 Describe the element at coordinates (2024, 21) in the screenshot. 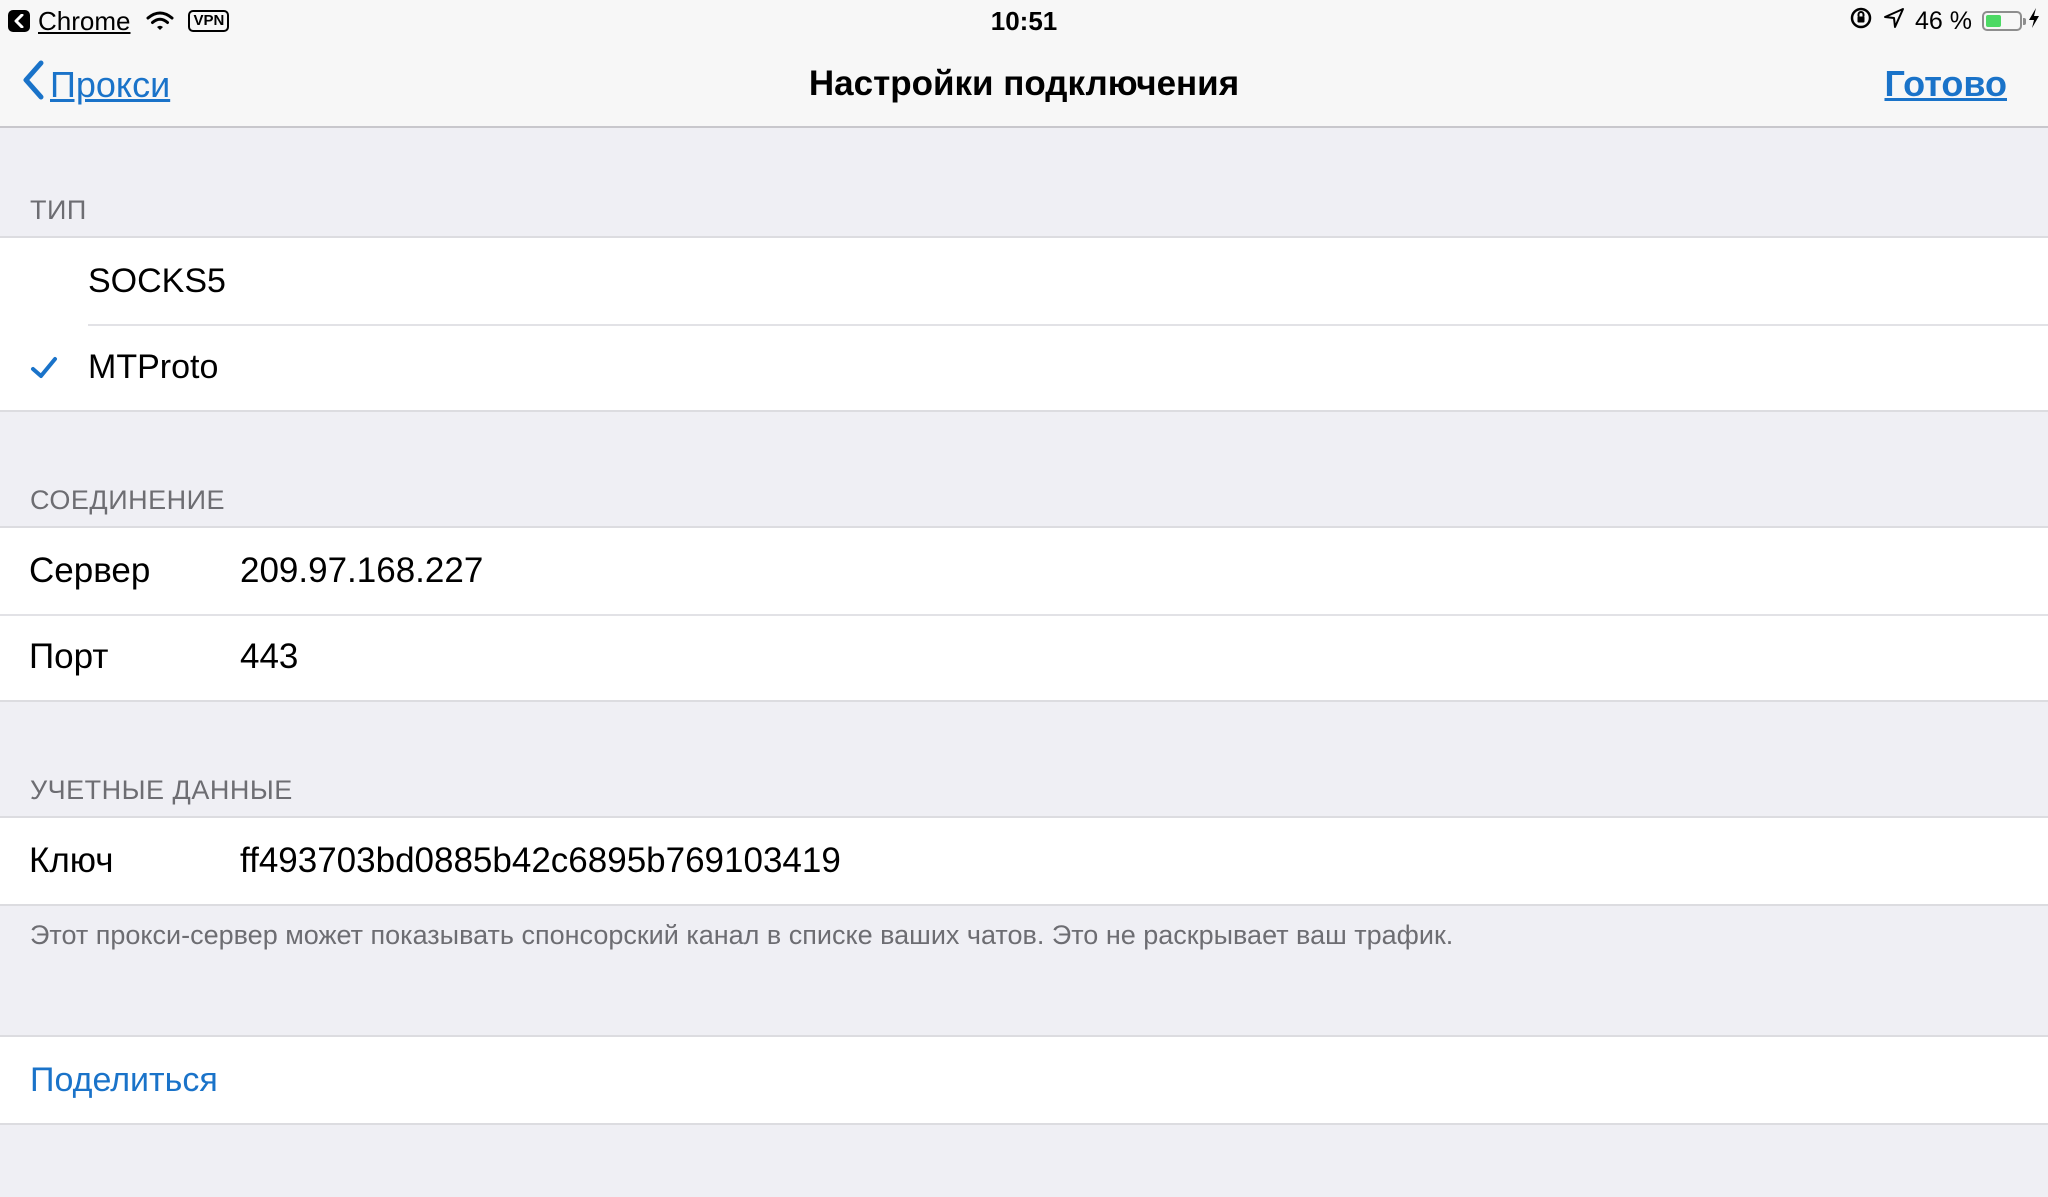

I see `battery-cap` at that location.